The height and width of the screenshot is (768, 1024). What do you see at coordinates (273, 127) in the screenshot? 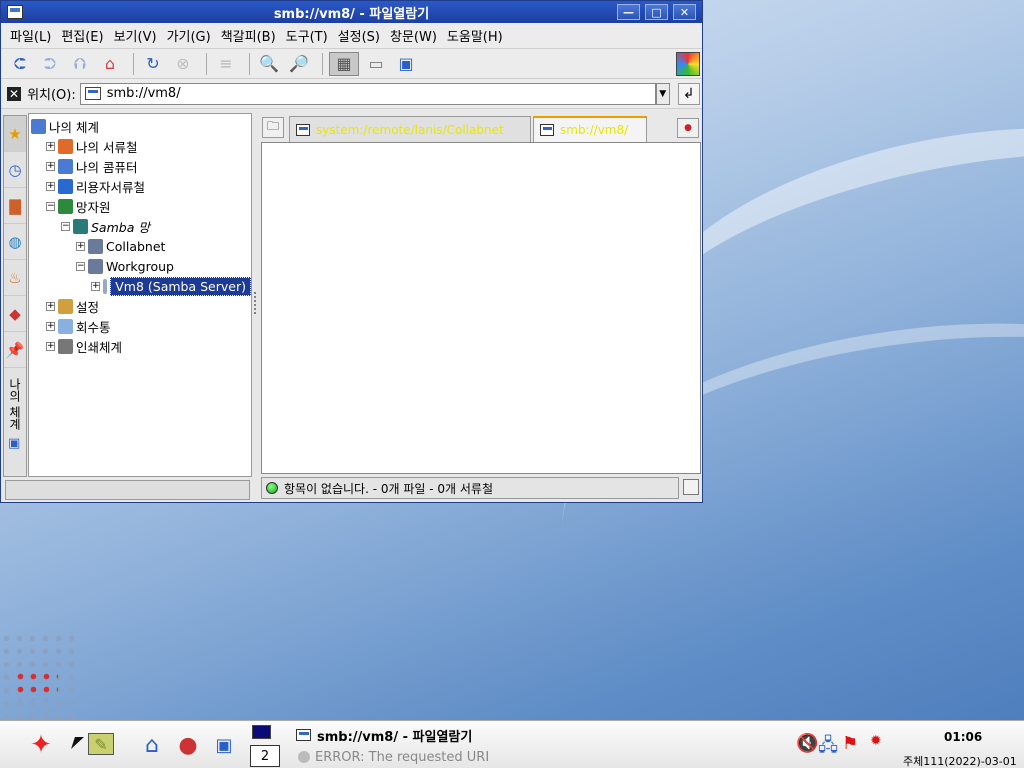
I see `new-tab-icon: 🗀` at bounding box center [273, 127].